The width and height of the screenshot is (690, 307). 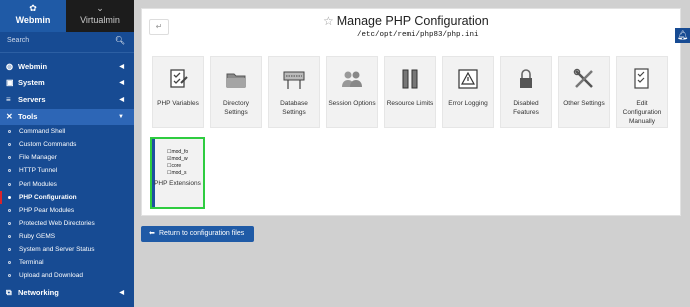 What do you see at coordinates (468, 79) in the screenshot?
I see `warning-icon` at bounding box center [468, 79].